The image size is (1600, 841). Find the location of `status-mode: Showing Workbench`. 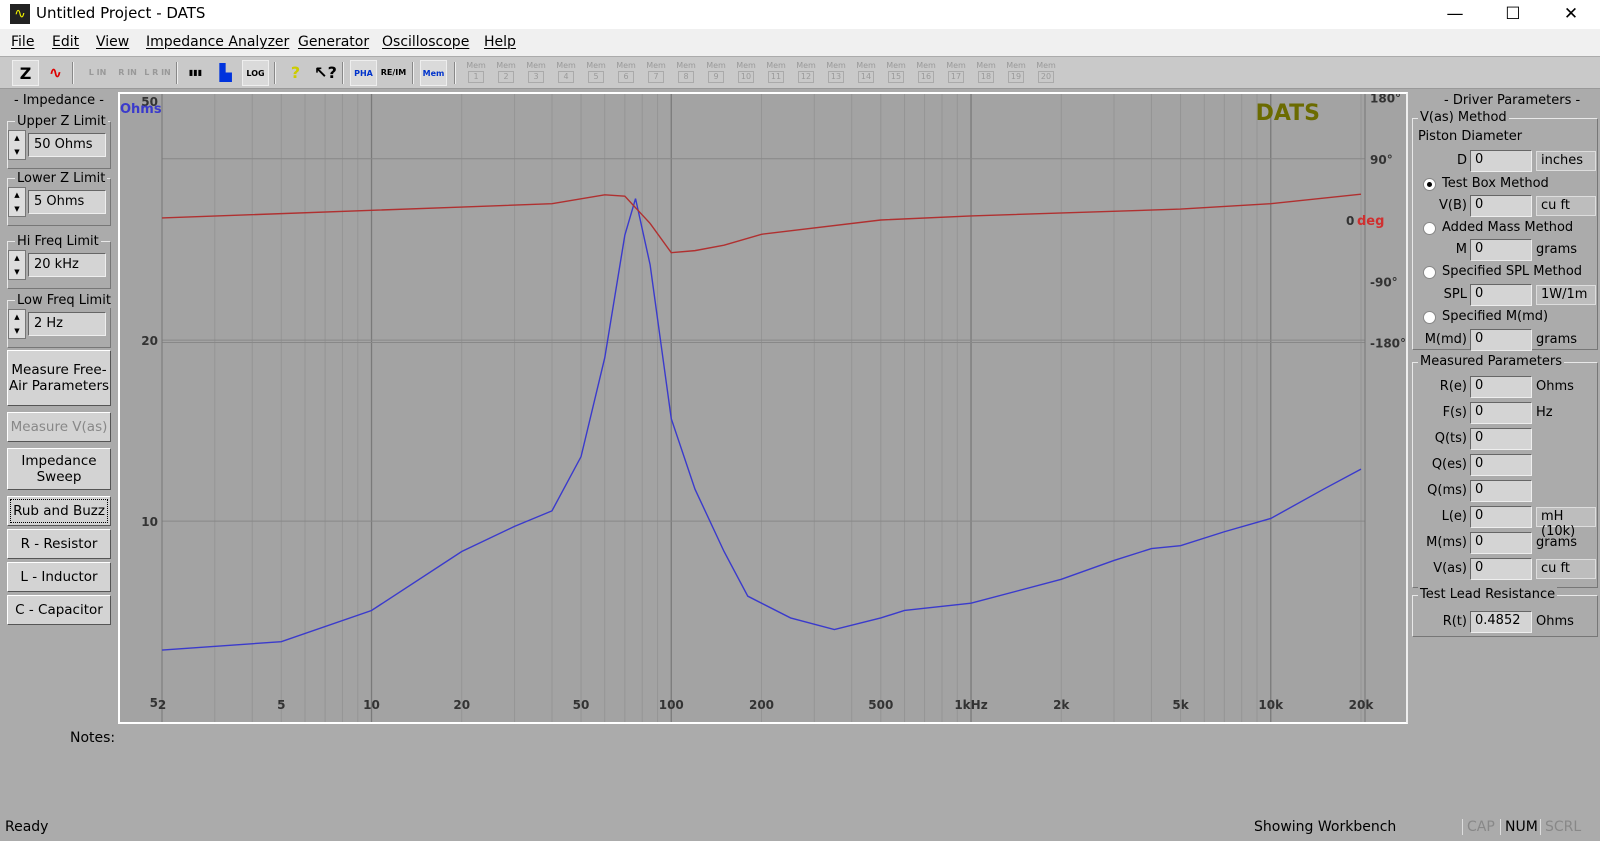

status-mode: Showing Workbench is located at coordinates (1325, 827).